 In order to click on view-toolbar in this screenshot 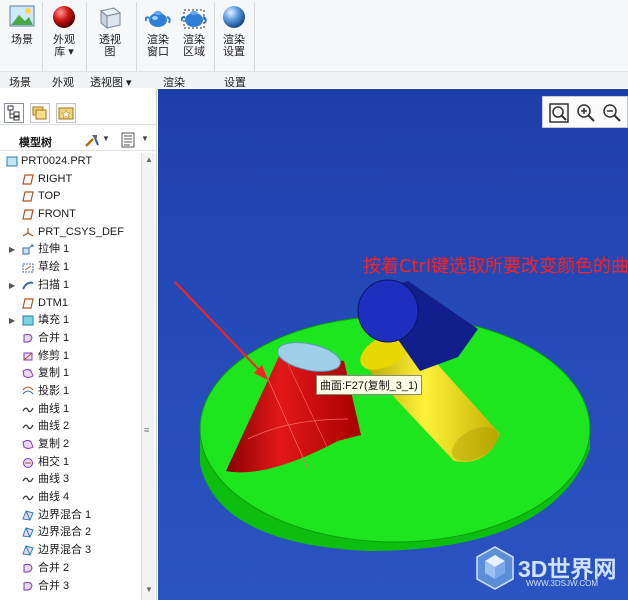, I will do `click(585, 112)`.